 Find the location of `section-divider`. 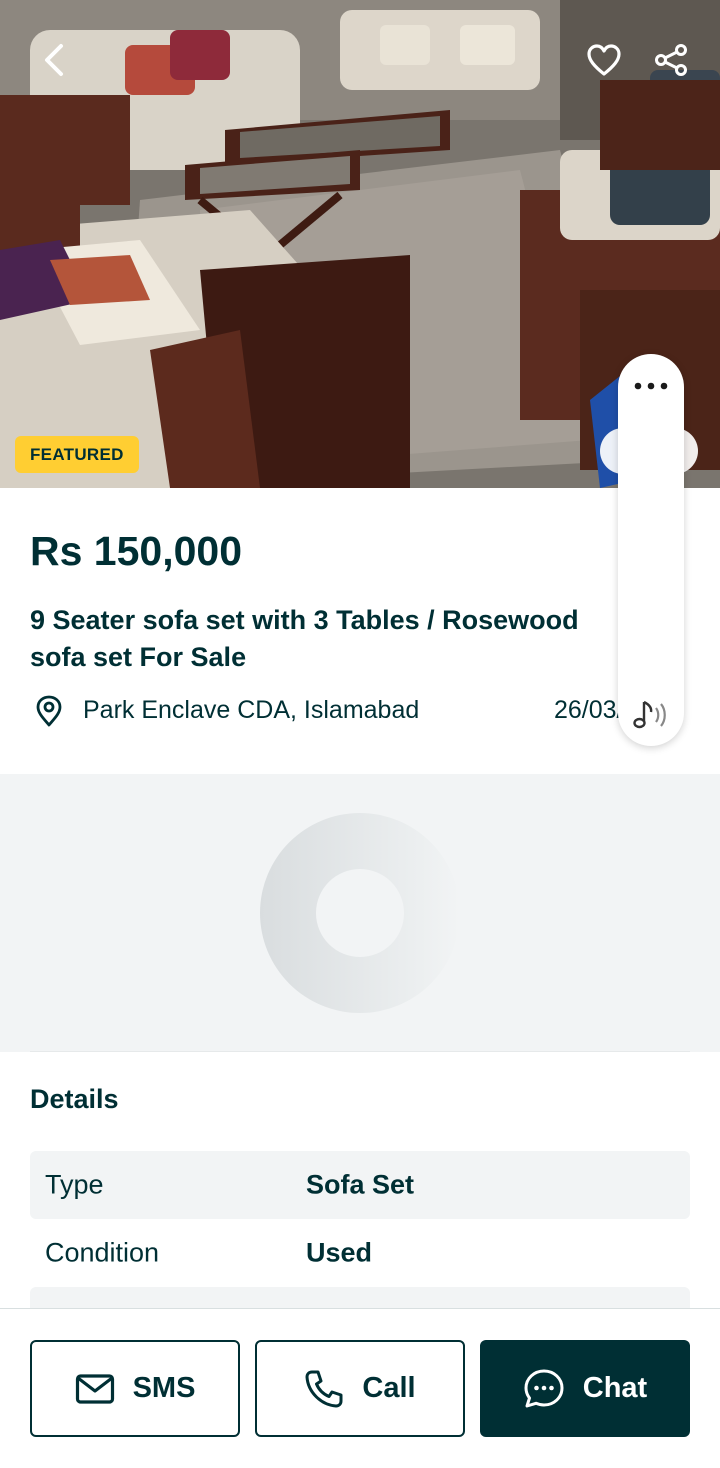

section-divider is located at coordinates (360, 1051).